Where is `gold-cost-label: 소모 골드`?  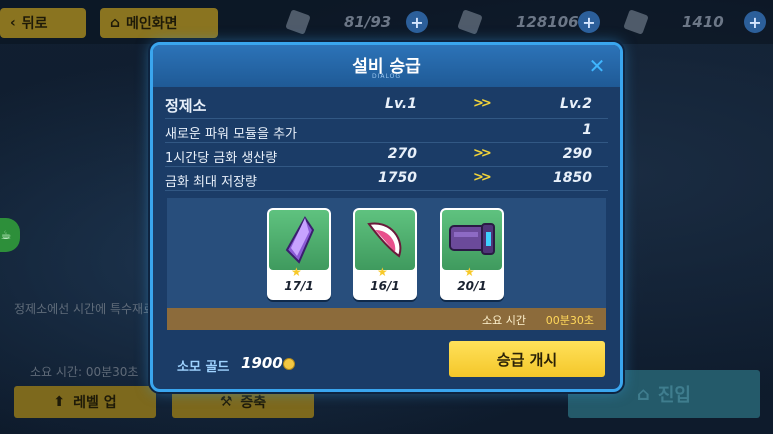
gold-cost-label: 소모 골드 is located at coordinates (203, 367).